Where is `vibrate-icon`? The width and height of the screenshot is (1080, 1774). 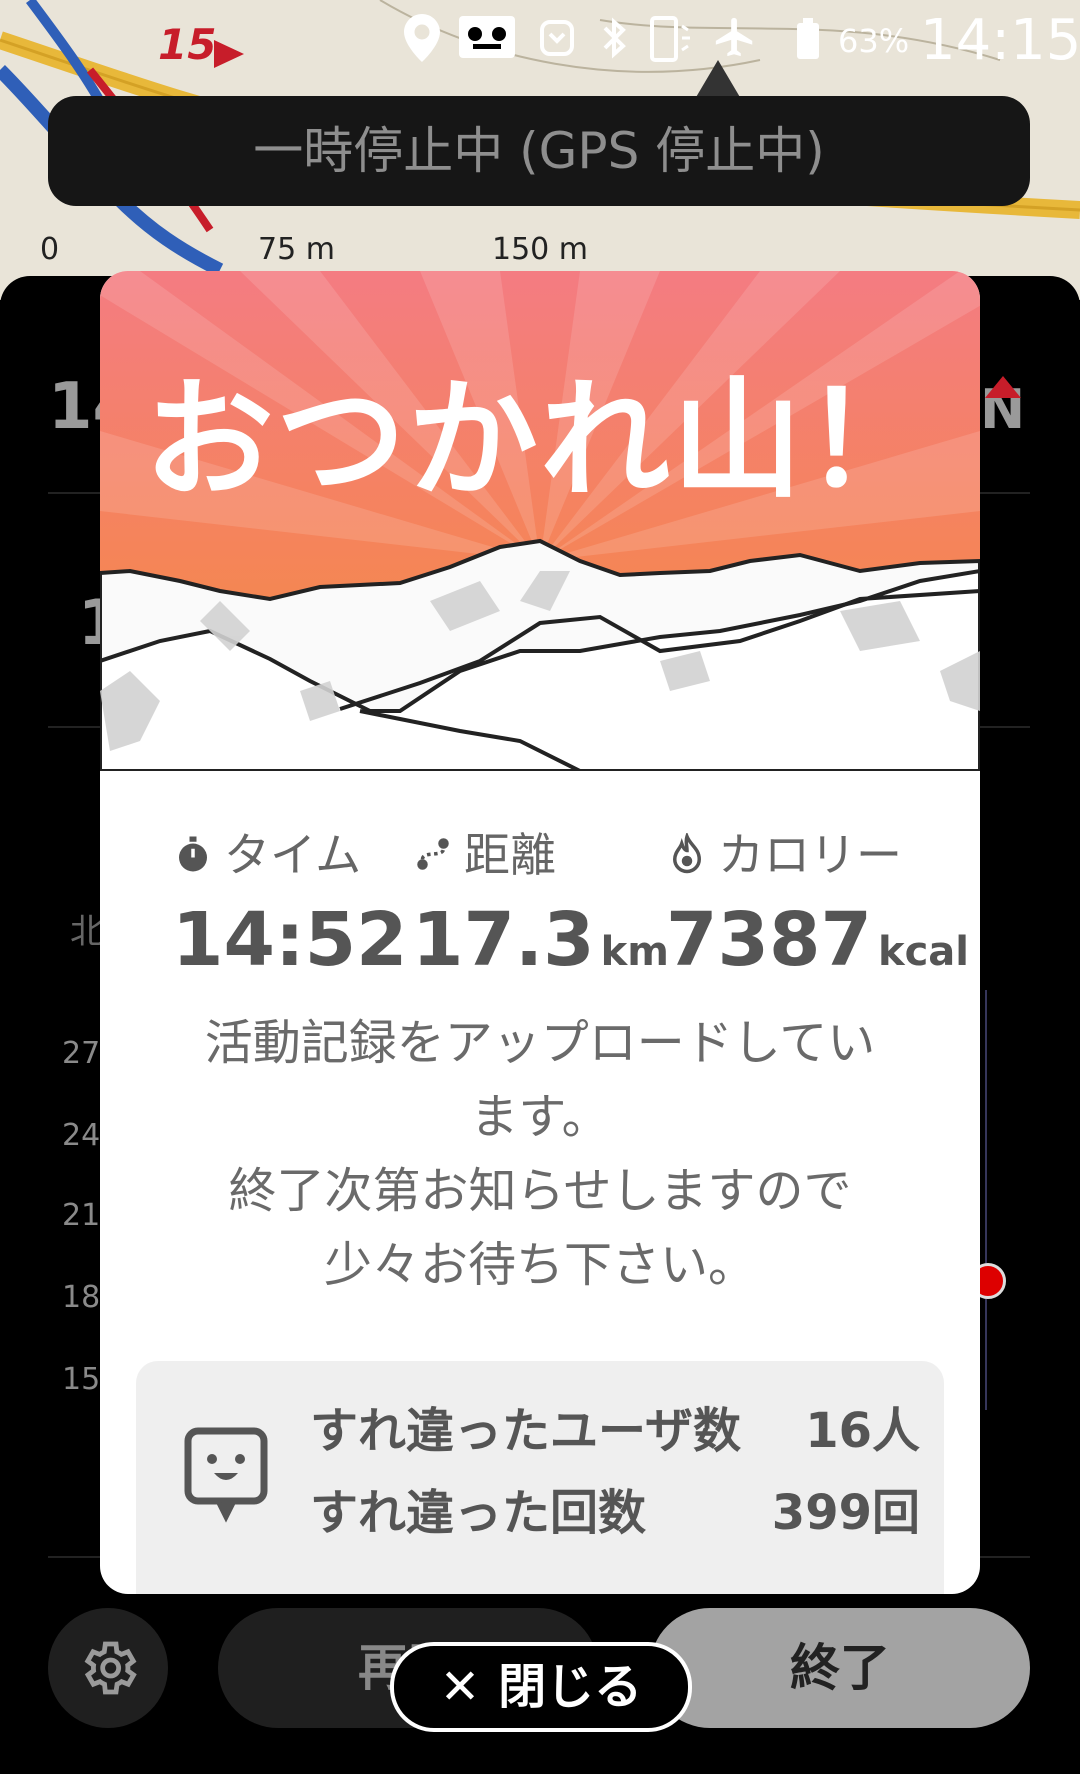
vibrate-icon is located at coordinates (667, 39).